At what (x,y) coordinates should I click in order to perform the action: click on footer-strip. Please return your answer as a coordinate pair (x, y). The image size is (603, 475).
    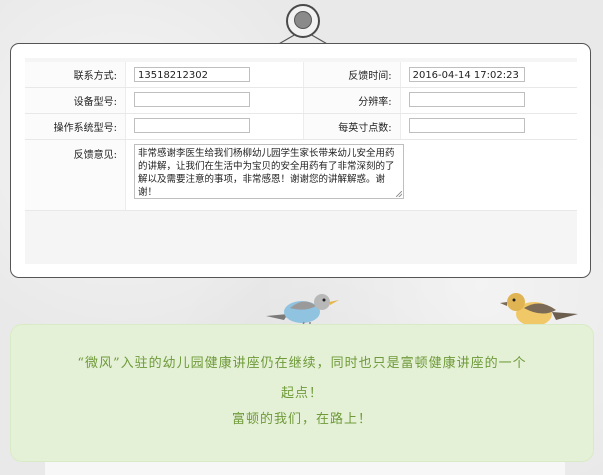
    Looking at the image, I should click on (305, 468).